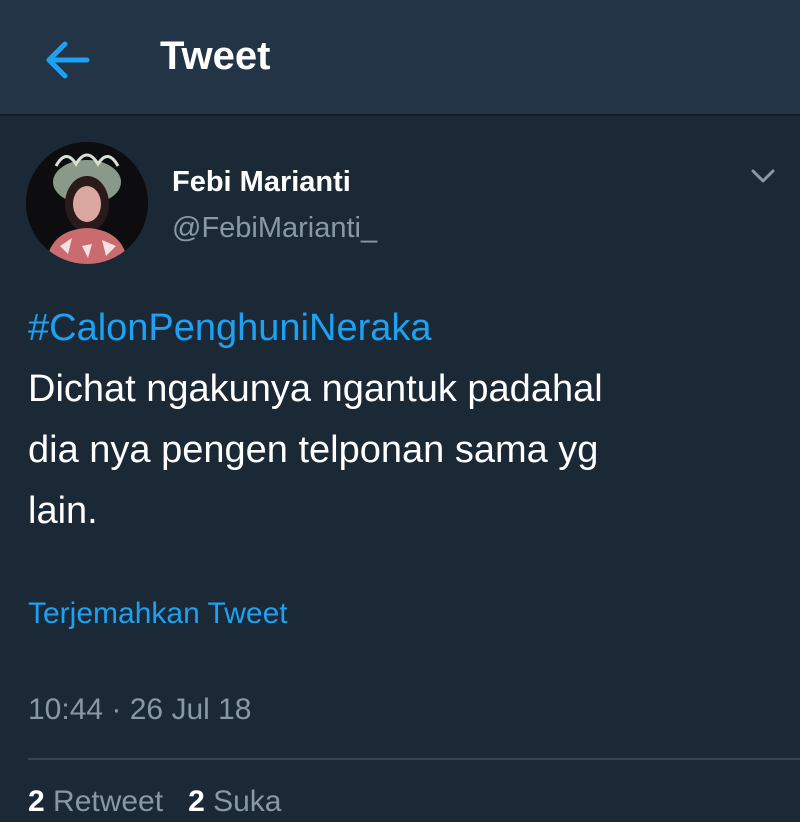  I want to click on avatar, so click(87, 203).